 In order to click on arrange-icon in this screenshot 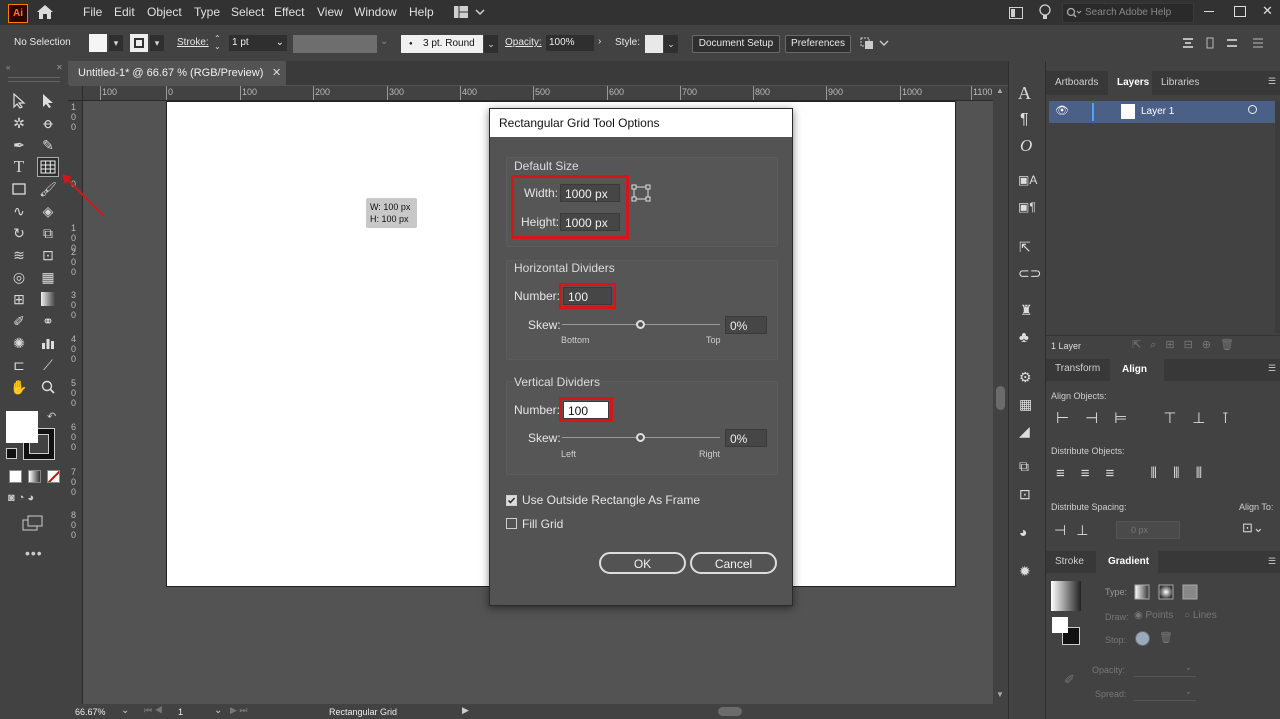, I will do `click(875, 43)`.